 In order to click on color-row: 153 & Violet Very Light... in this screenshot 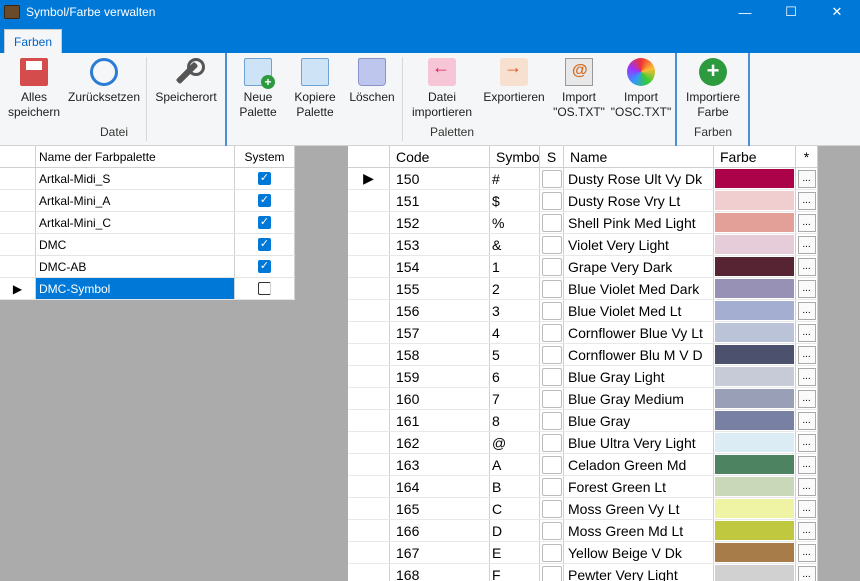, I will do `click(583, 245)`.